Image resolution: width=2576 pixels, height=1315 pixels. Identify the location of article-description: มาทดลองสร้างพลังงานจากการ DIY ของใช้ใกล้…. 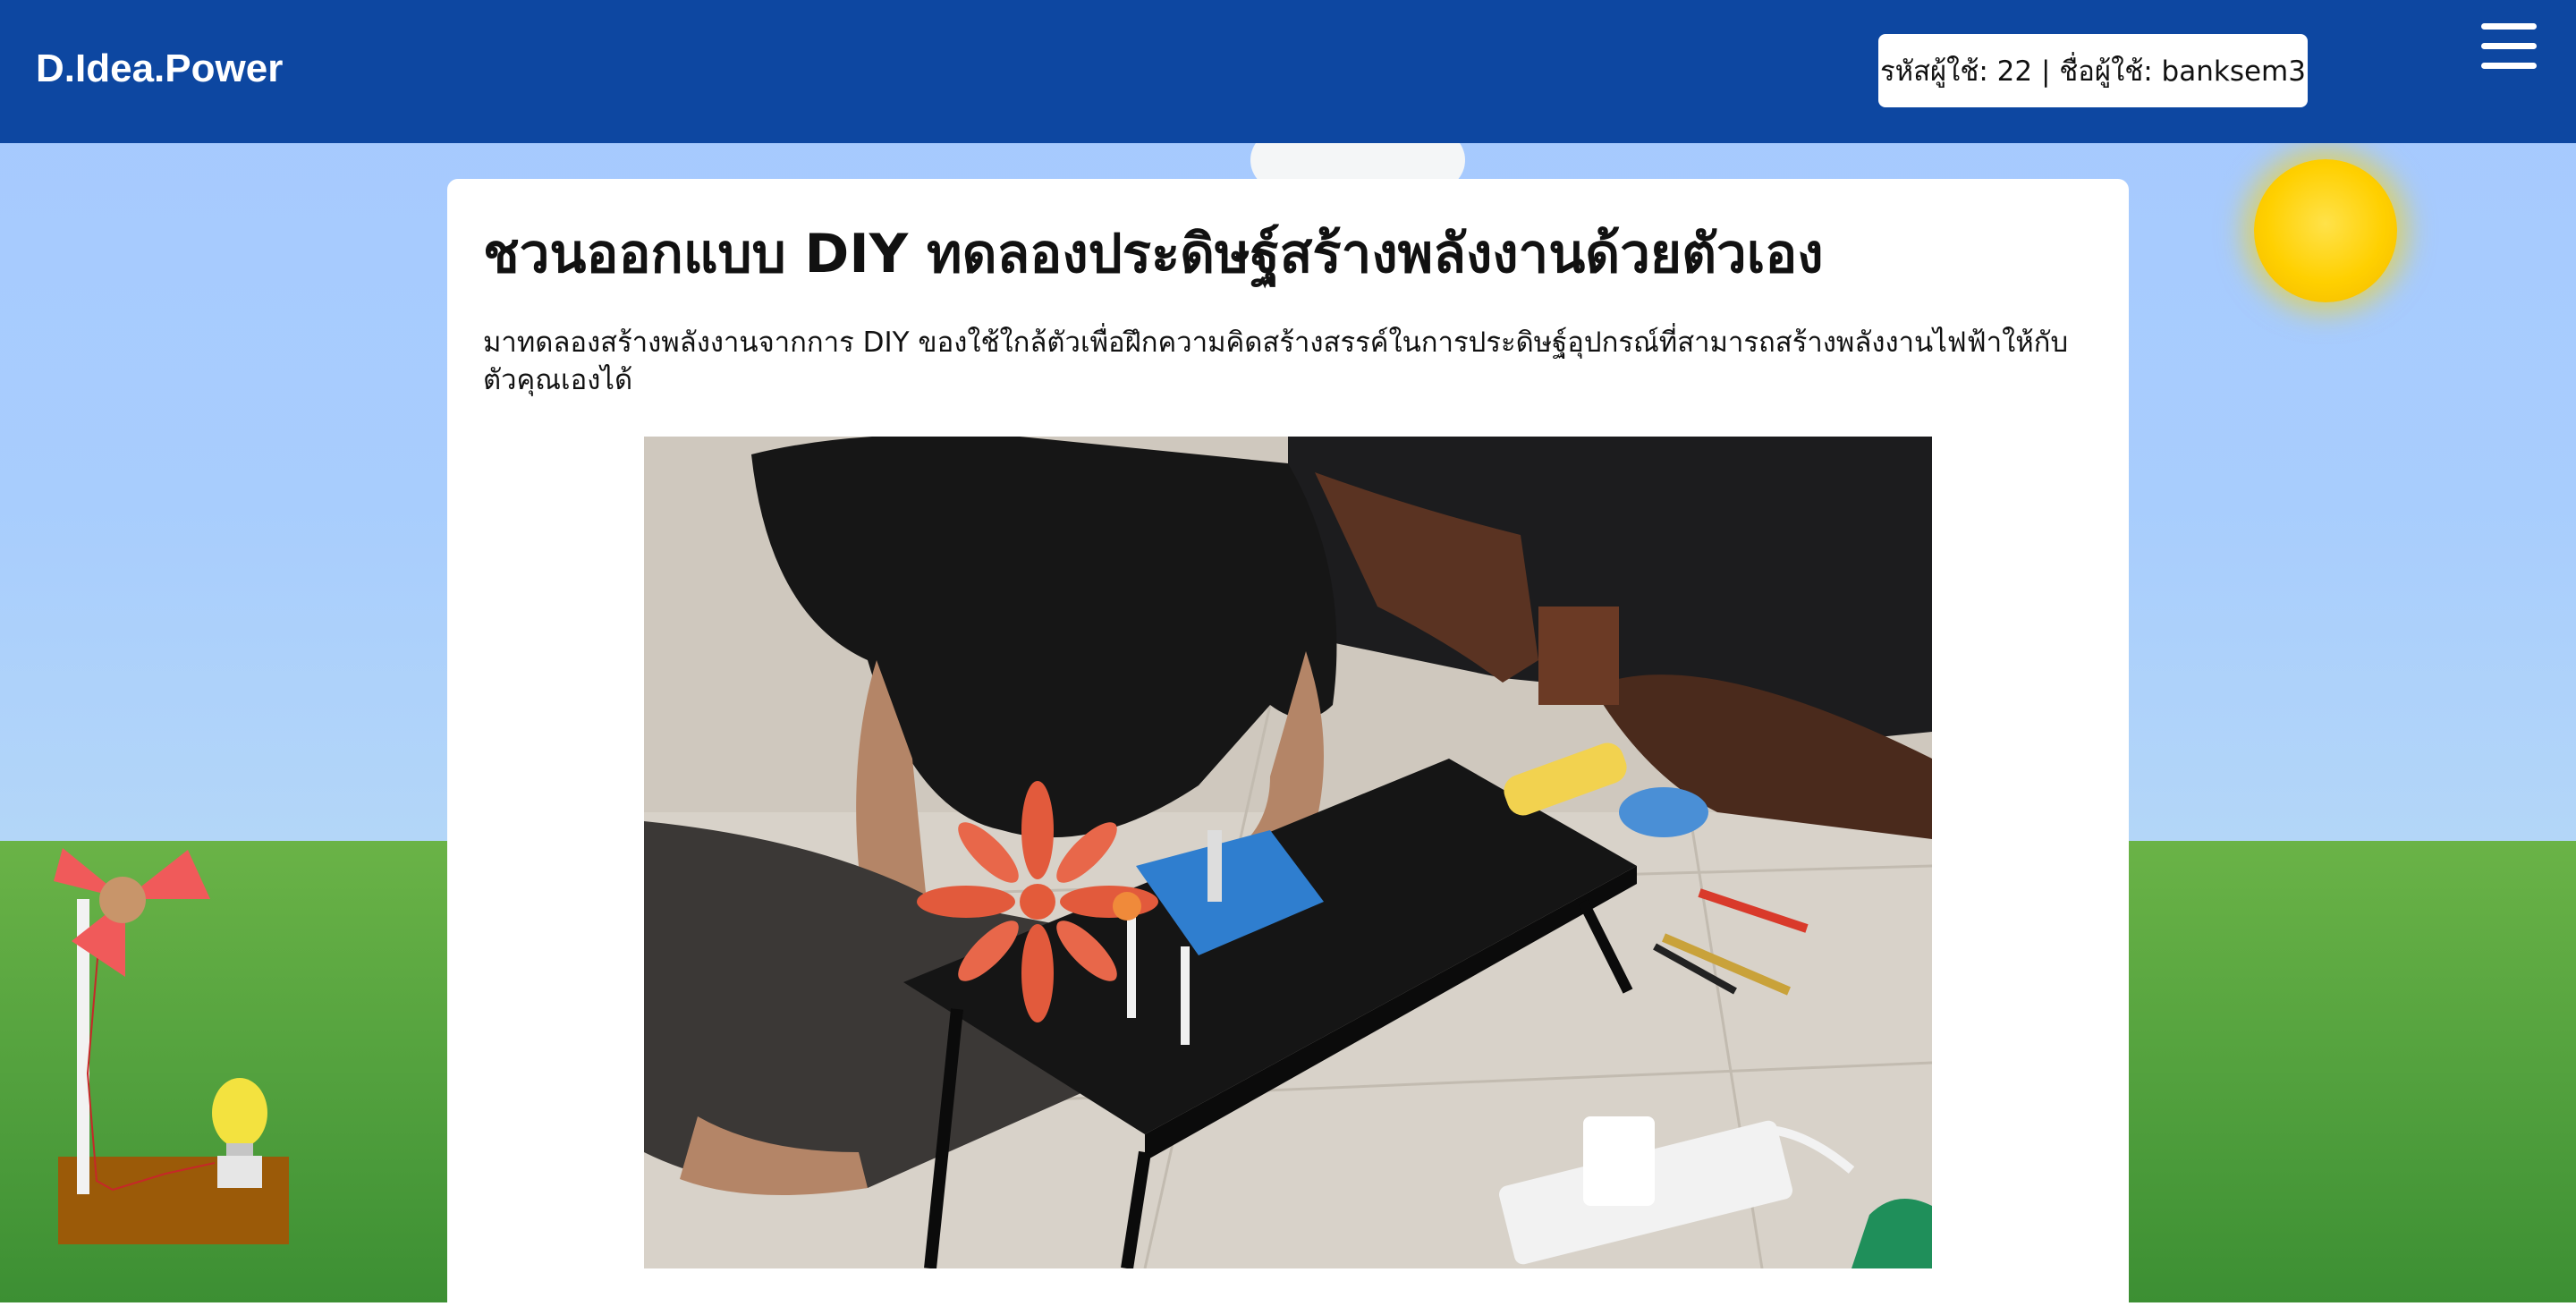
(1276, 361).